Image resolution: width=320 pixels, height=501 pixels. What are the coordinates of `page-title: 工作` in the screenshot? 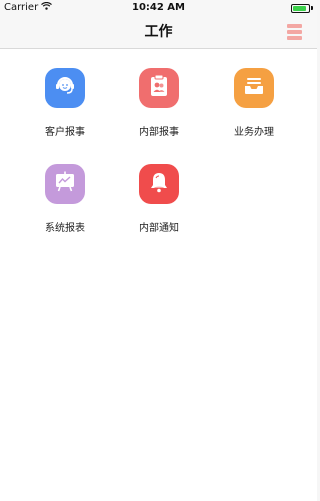 It's located at (158, 32).